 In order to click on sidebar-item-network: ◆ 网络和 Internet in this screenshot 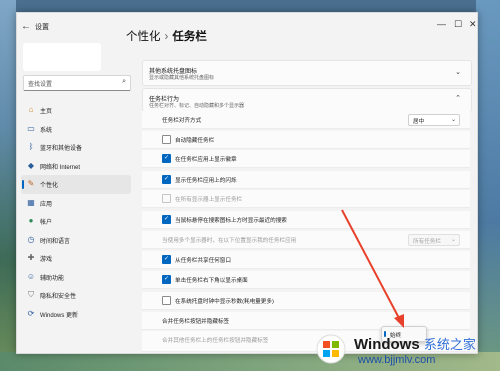, I will do `click(76, 166)`.